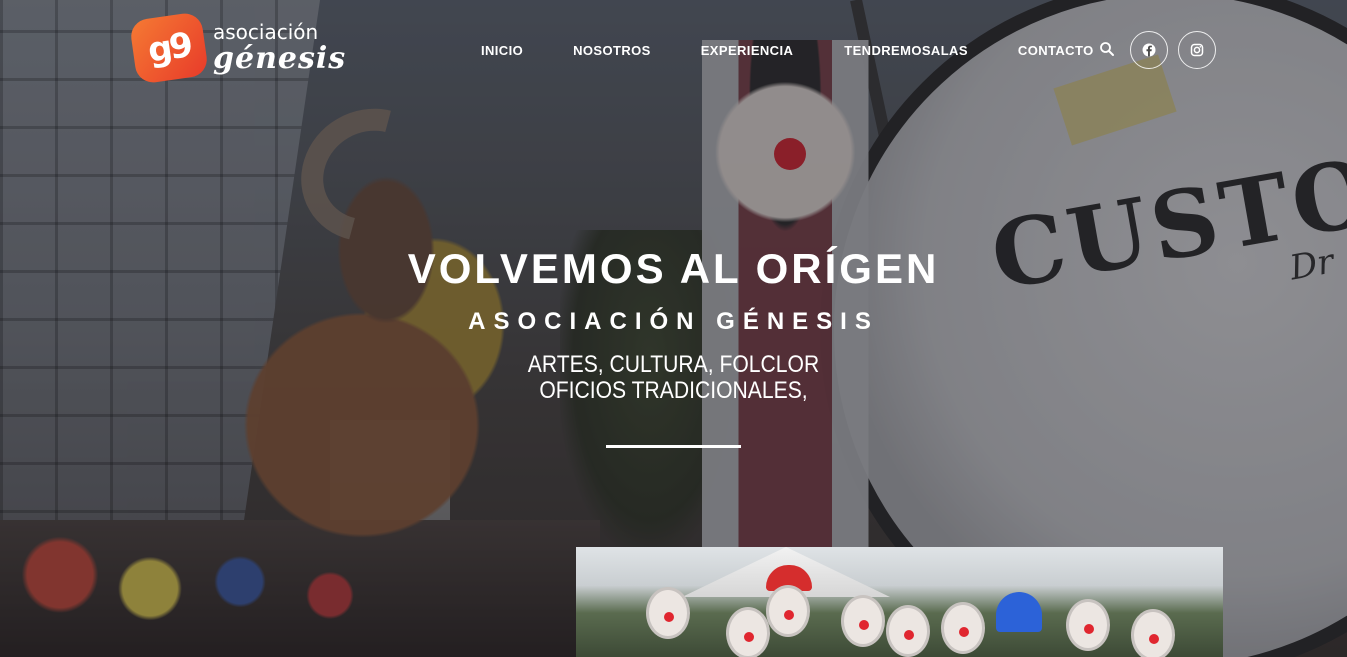 This screenshot has height=657, width=1347. I want to click on hero-title: VOLVEMOS AL ORÍGEN, so click(673, 268).